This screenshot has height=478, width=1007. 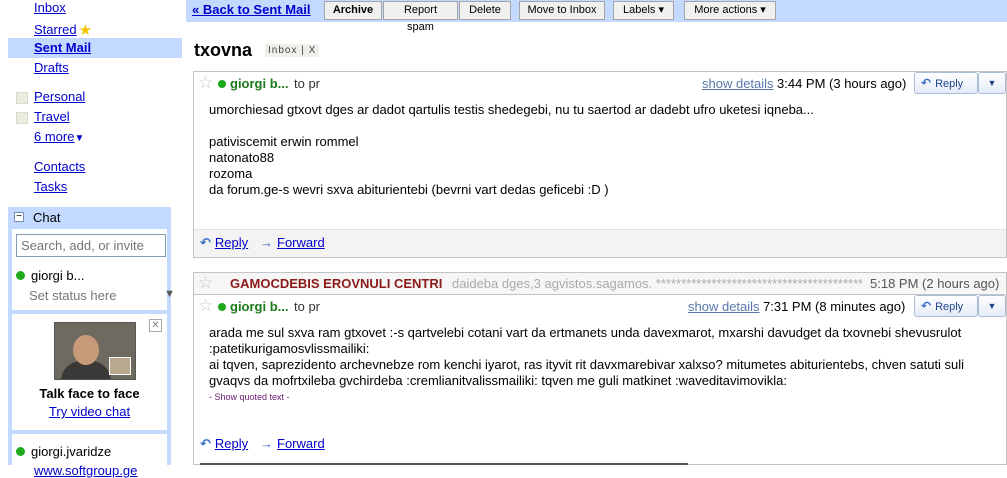 I want to click on labels-dropdown: Labels ▾, so click(x=643, y=10).